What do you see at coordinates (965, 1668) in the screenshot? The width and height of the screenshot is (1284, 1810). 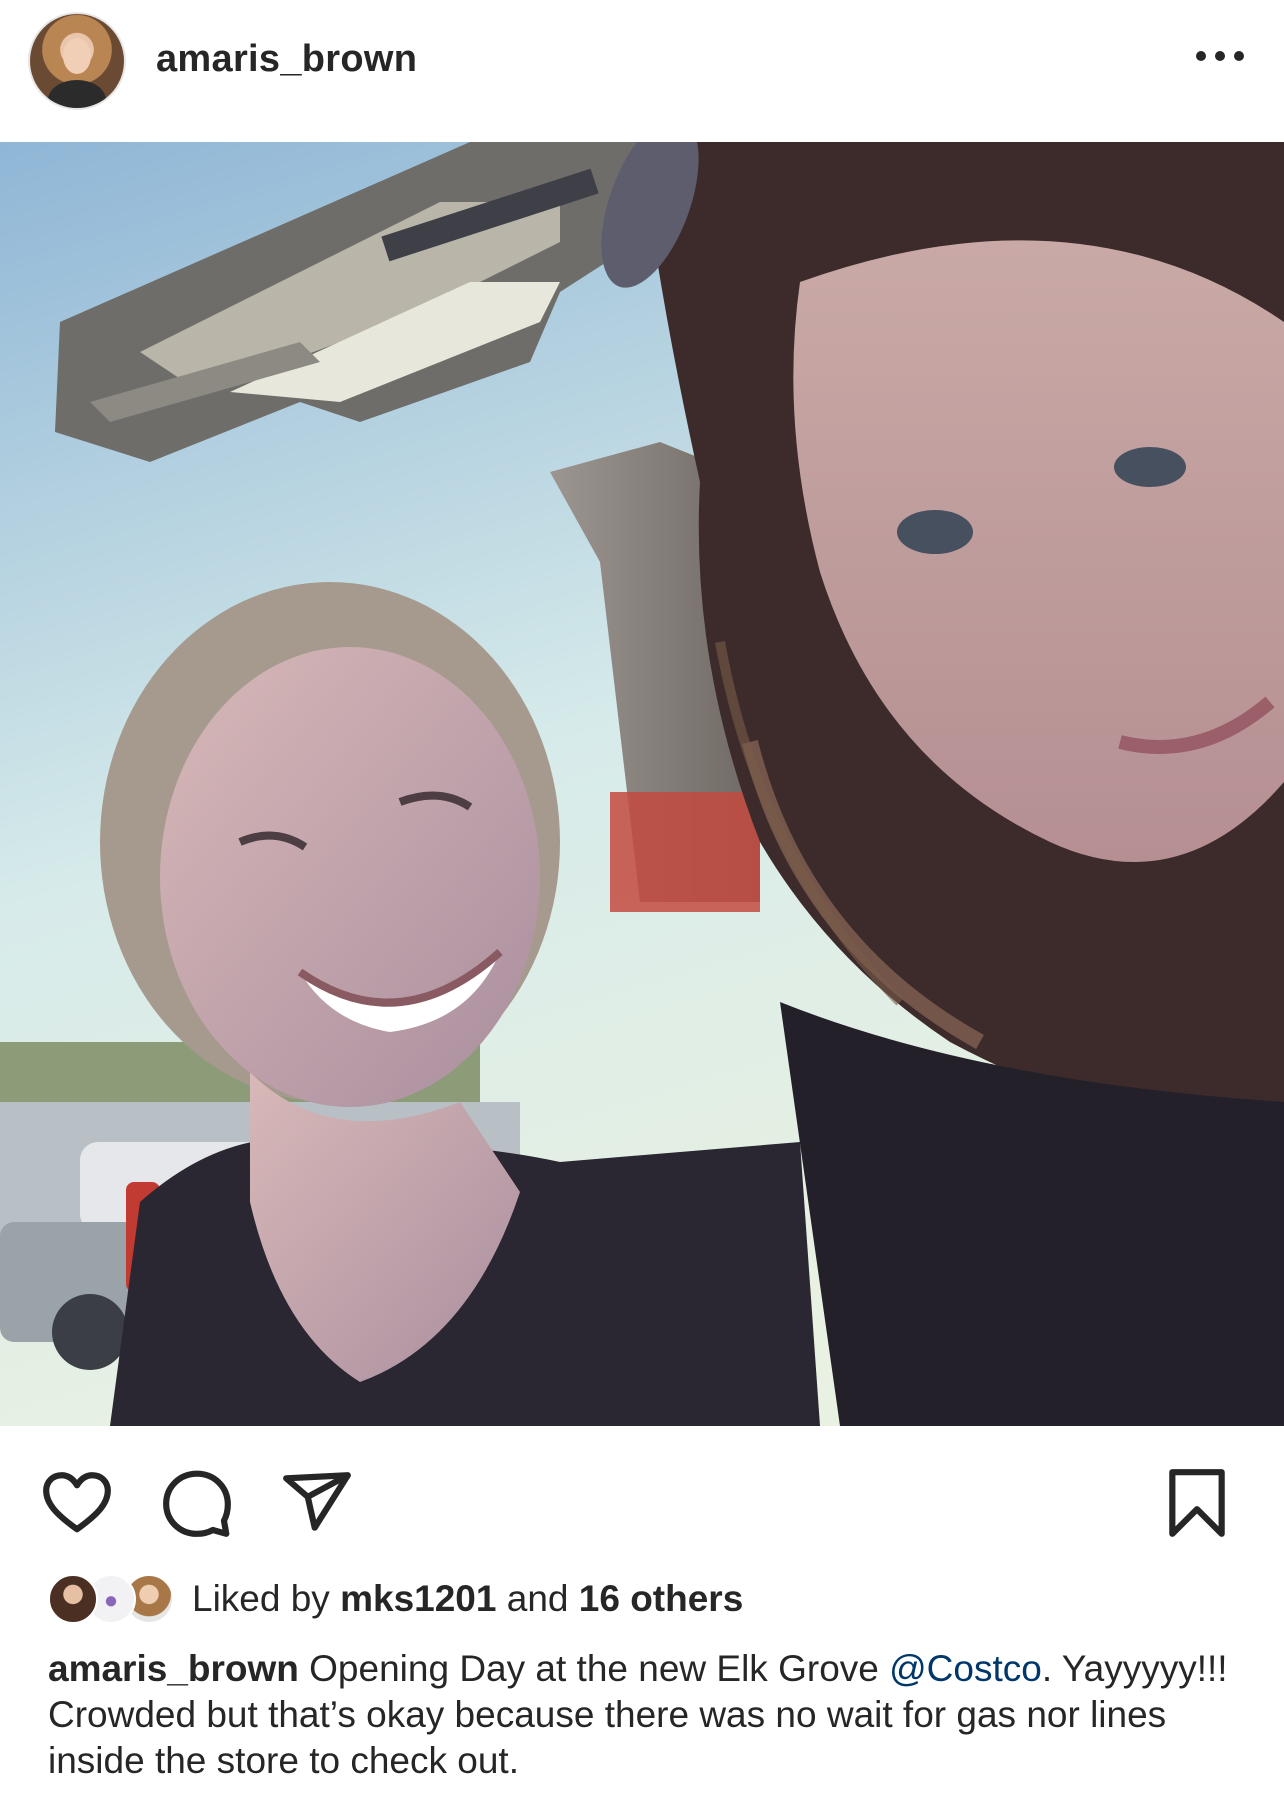 I see `caption-mention-link: @Costco` at bounding box center [965, 1668].